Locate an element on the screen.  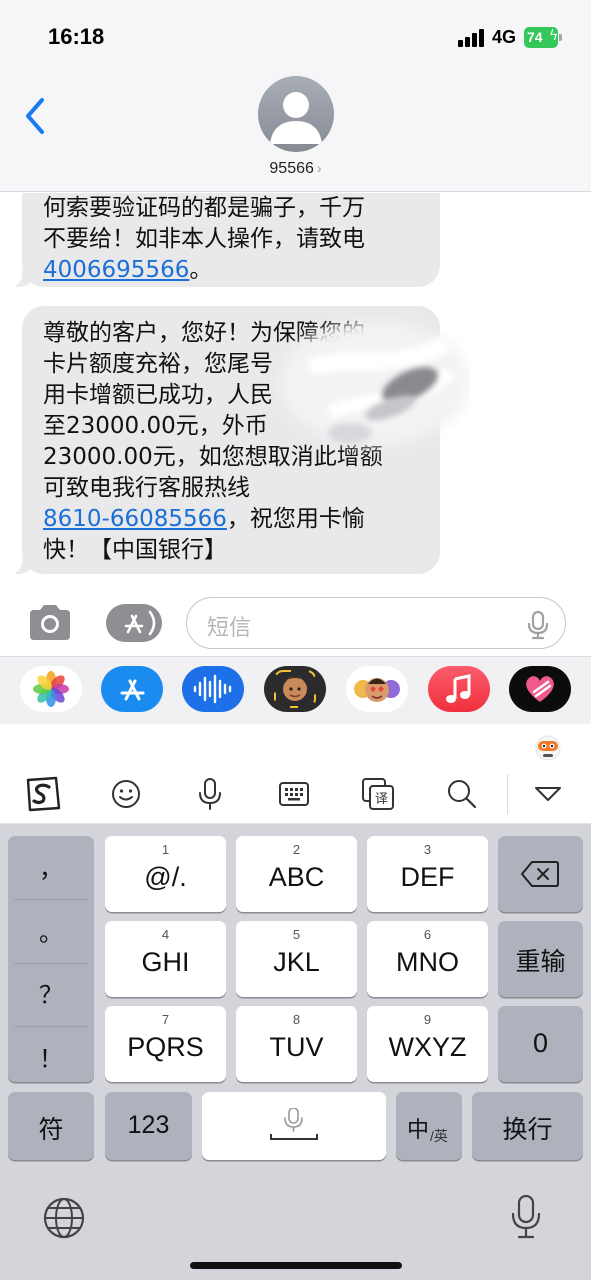
status-bar: 16:18 4G 74 ϟ is located at coordinates (295, 36).